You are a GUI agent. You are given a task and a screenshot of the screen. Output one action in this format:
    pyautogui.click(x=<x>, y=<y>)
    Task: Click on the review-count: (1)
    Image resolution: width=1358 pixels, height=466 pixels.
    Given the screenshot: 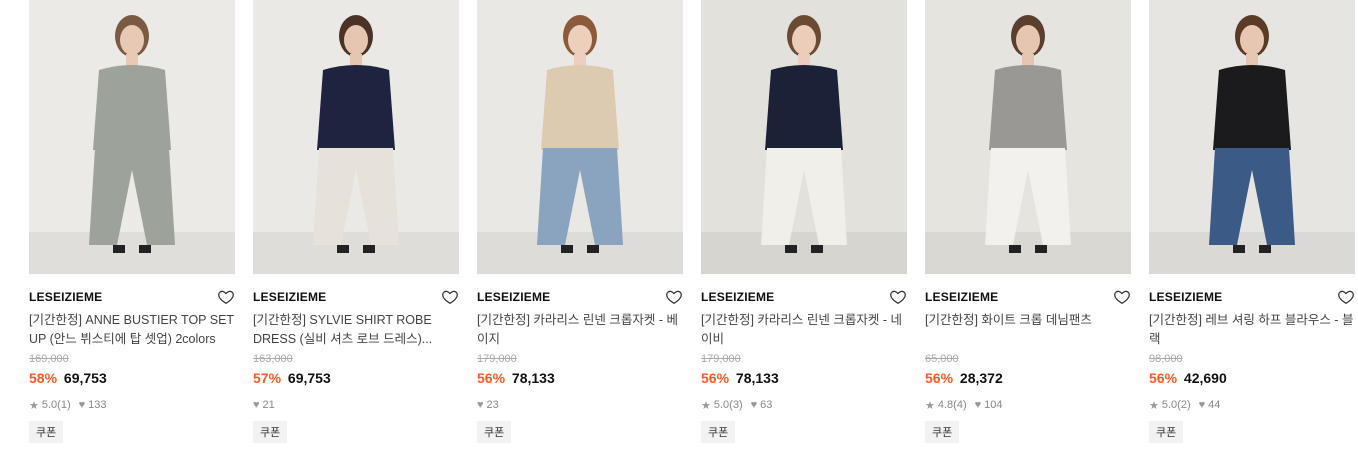 What is the action you would take?
    pyautogui.click(x=64, y=405)
    